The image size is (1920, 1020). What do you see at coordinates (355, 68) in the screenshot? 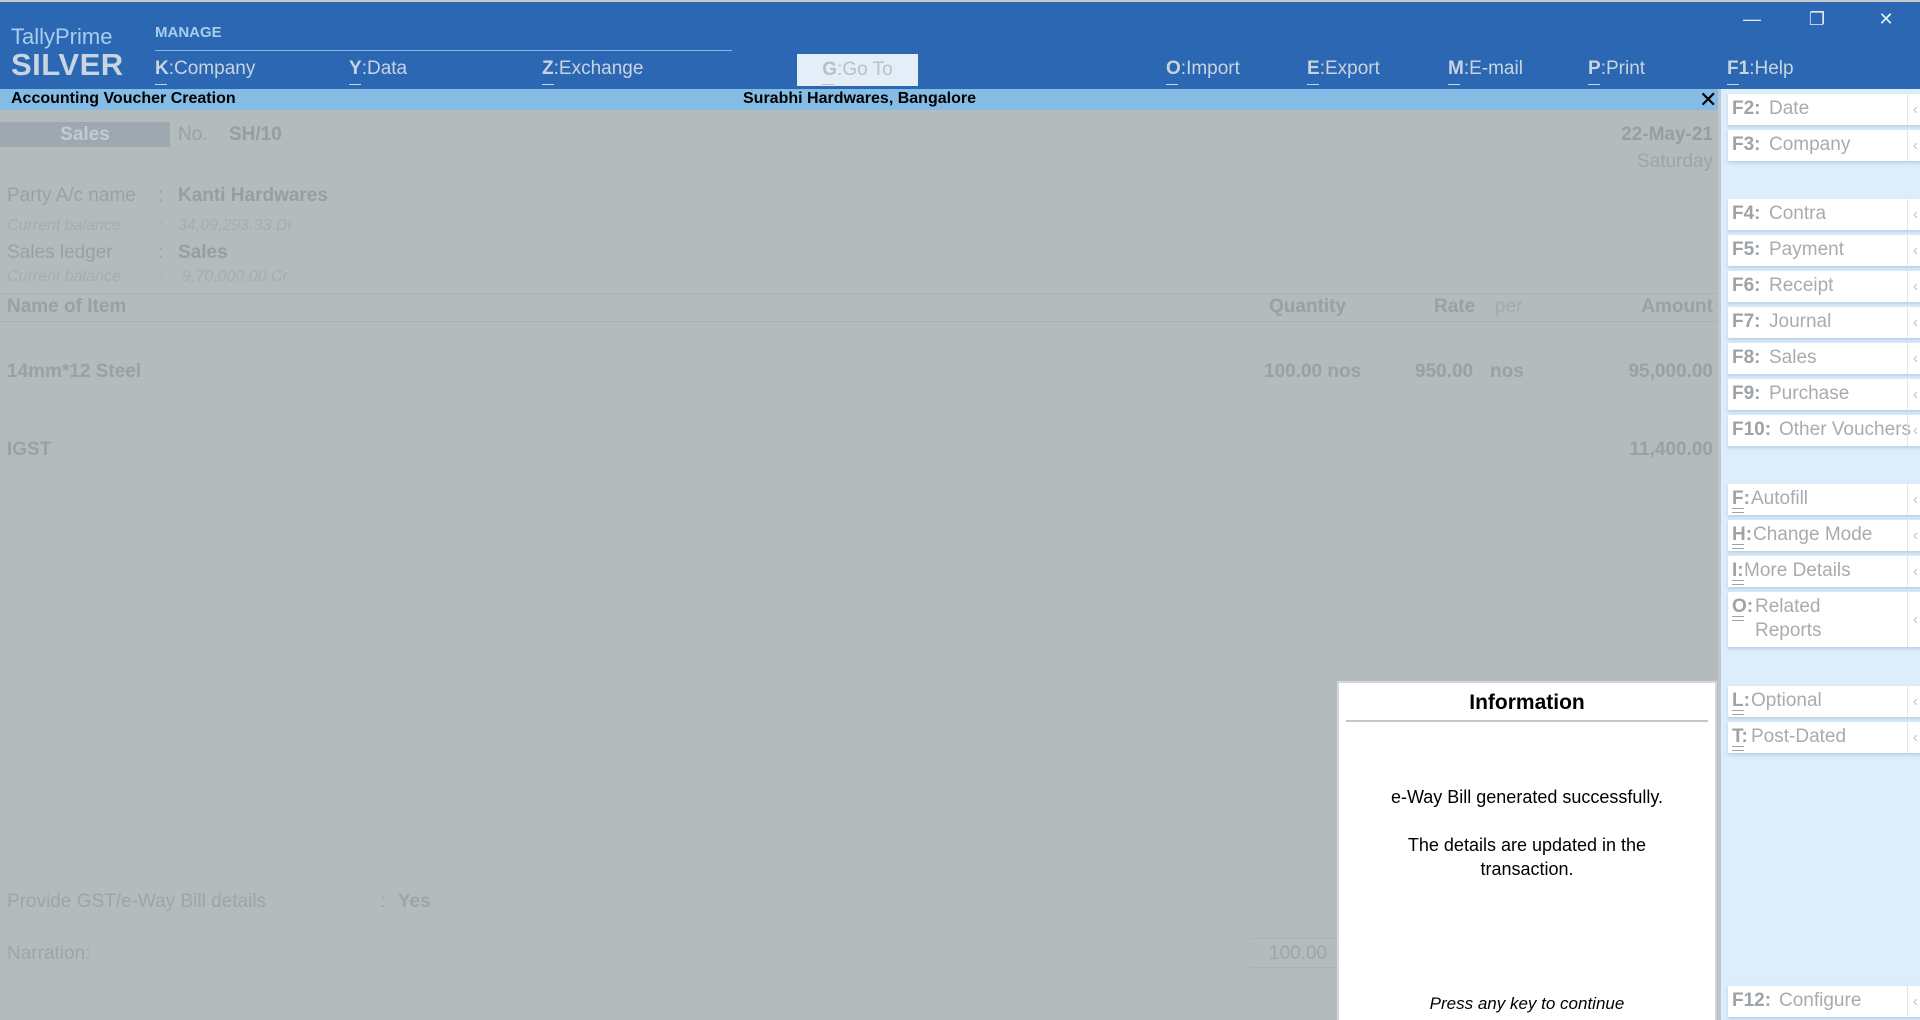
I see `menu-data-key: Y` at bounding box center [355, 68].